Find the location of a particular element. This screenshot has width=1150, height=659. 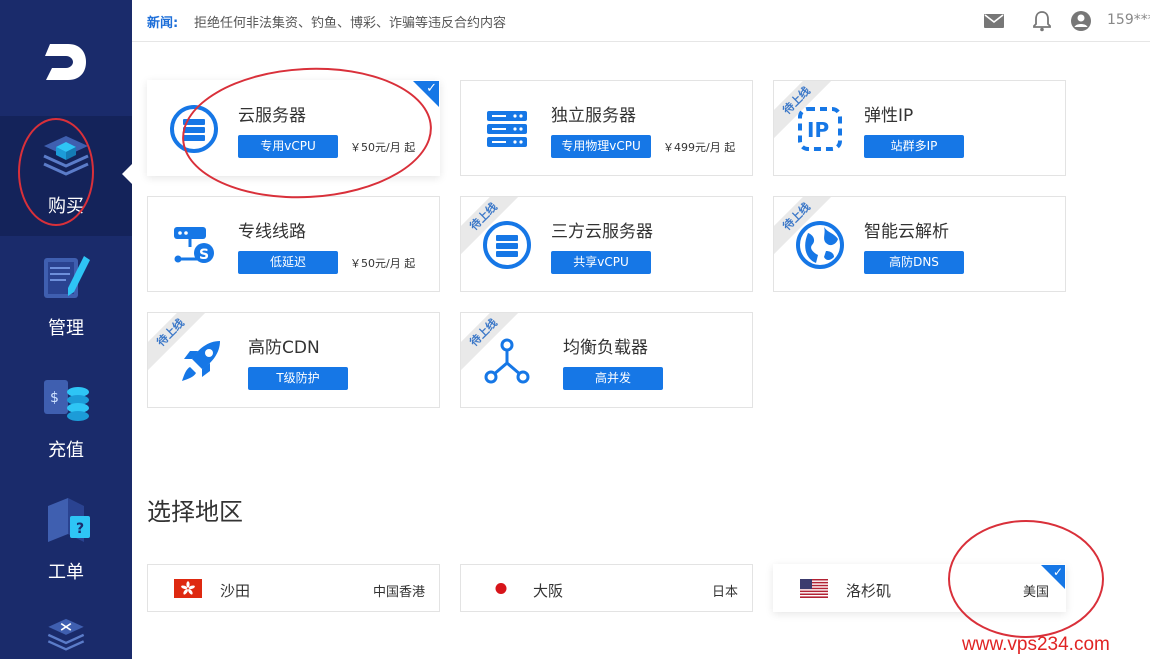

product-title: 高防CDN is located at coordinates (284, 348).